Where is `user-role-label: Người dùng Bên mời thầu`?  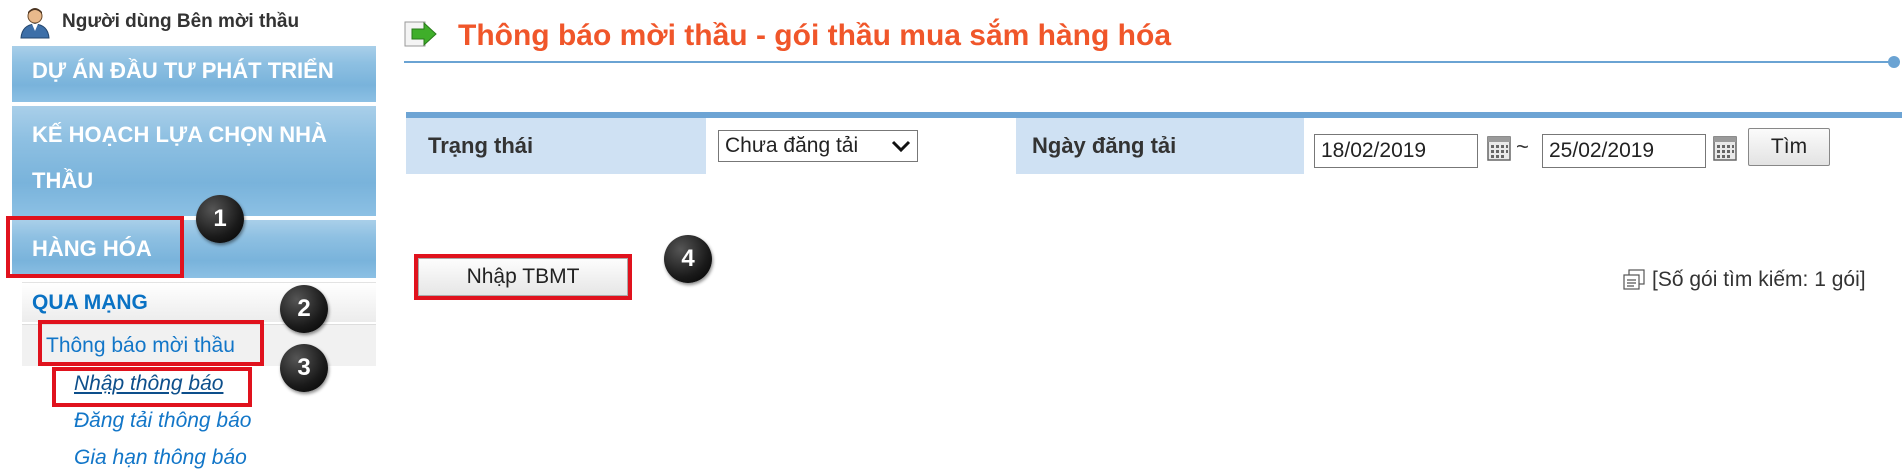 user-role-label: Người dùng Bên mời thầu is located at coordinates (181, 21).